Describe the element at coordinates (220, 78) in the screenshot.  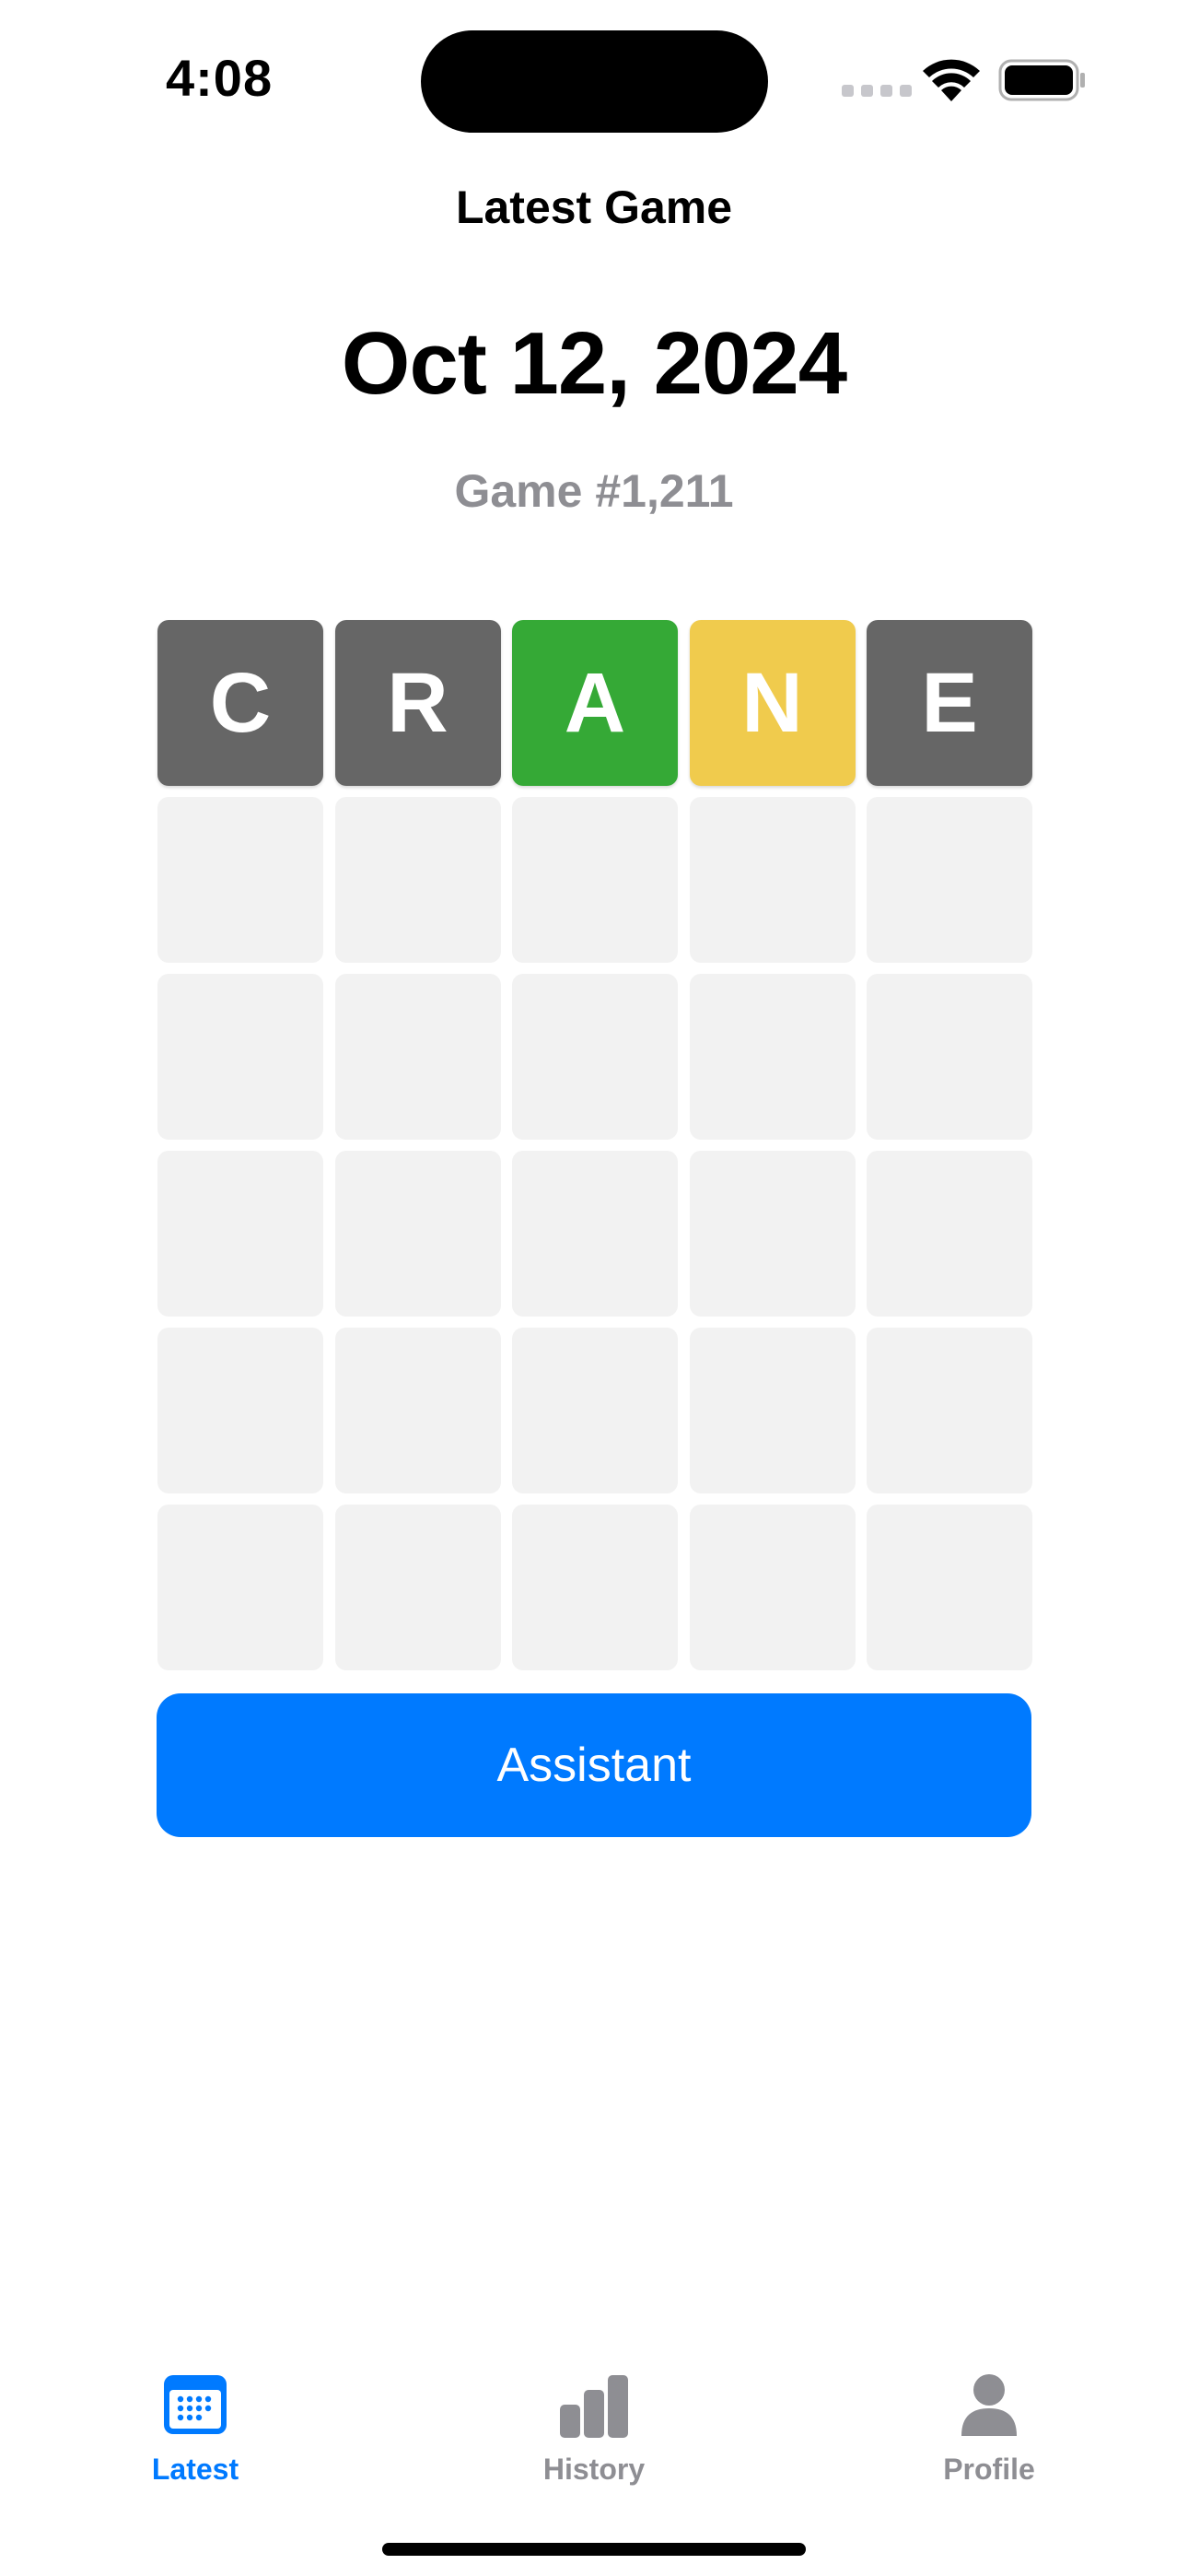
I see `status-time: 4:08` at that location.